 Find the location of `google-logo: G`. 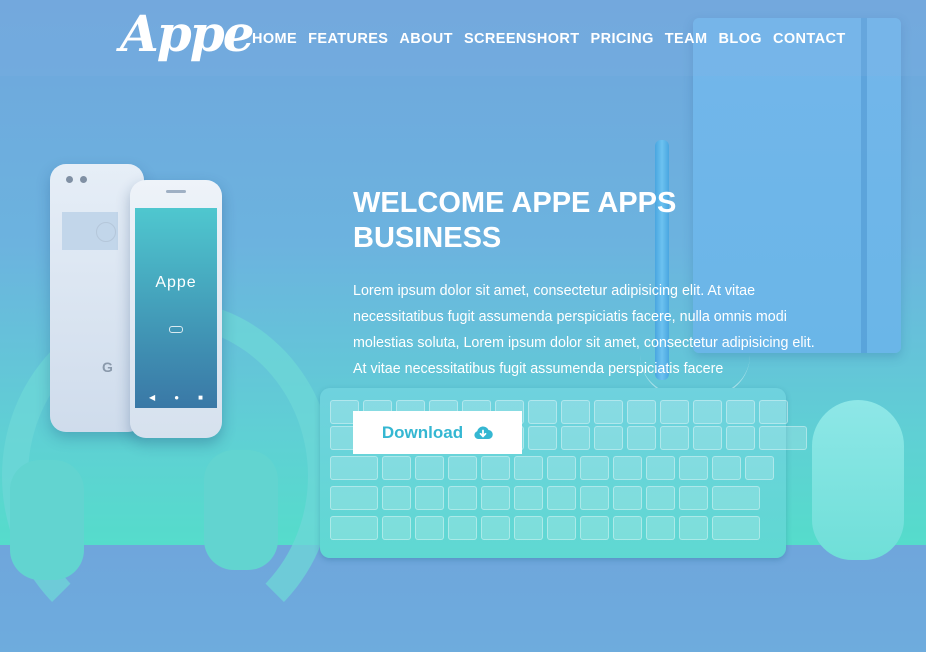

google-logo: G is located at coordinates (107, 367).